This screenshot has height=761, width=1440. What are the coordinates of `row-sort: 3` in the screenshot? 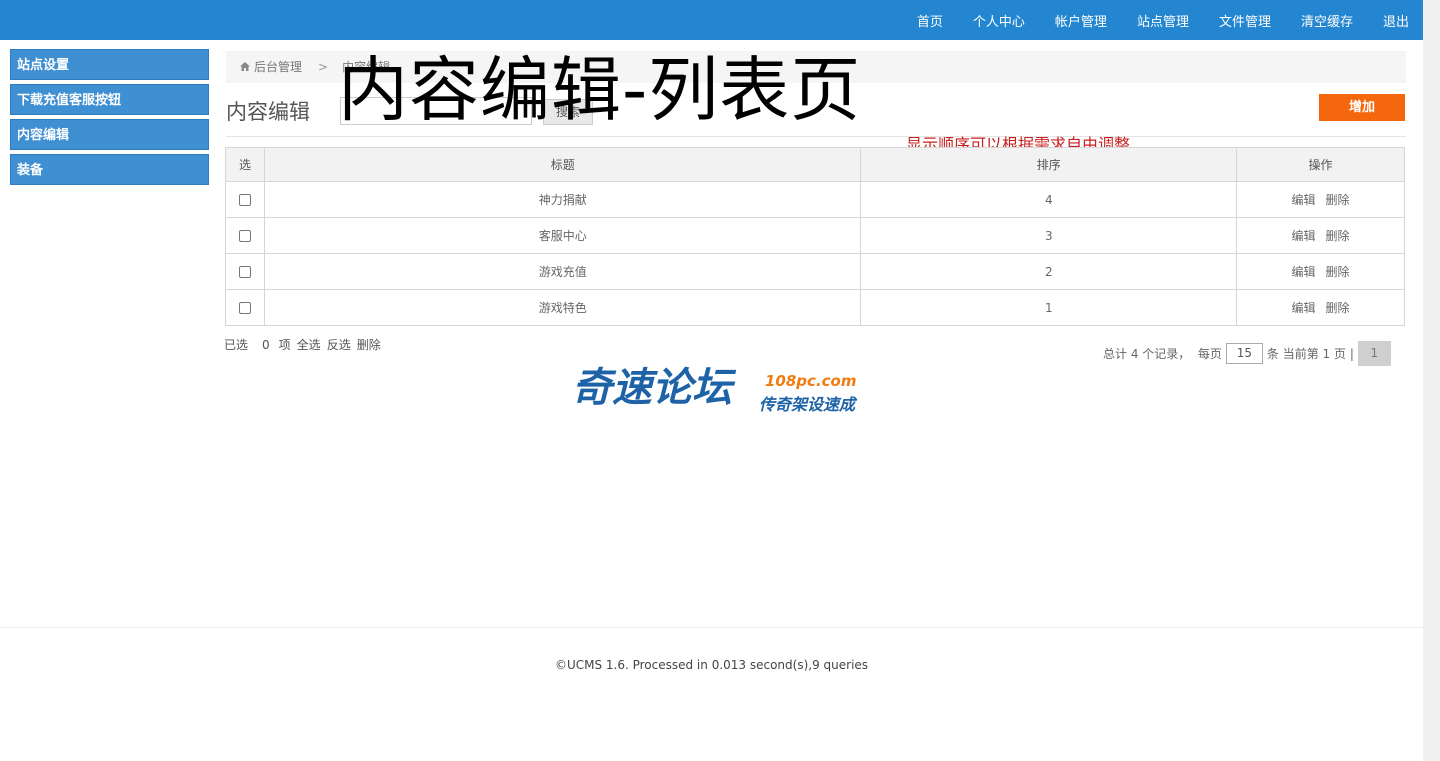 It's located at (1049, 235).